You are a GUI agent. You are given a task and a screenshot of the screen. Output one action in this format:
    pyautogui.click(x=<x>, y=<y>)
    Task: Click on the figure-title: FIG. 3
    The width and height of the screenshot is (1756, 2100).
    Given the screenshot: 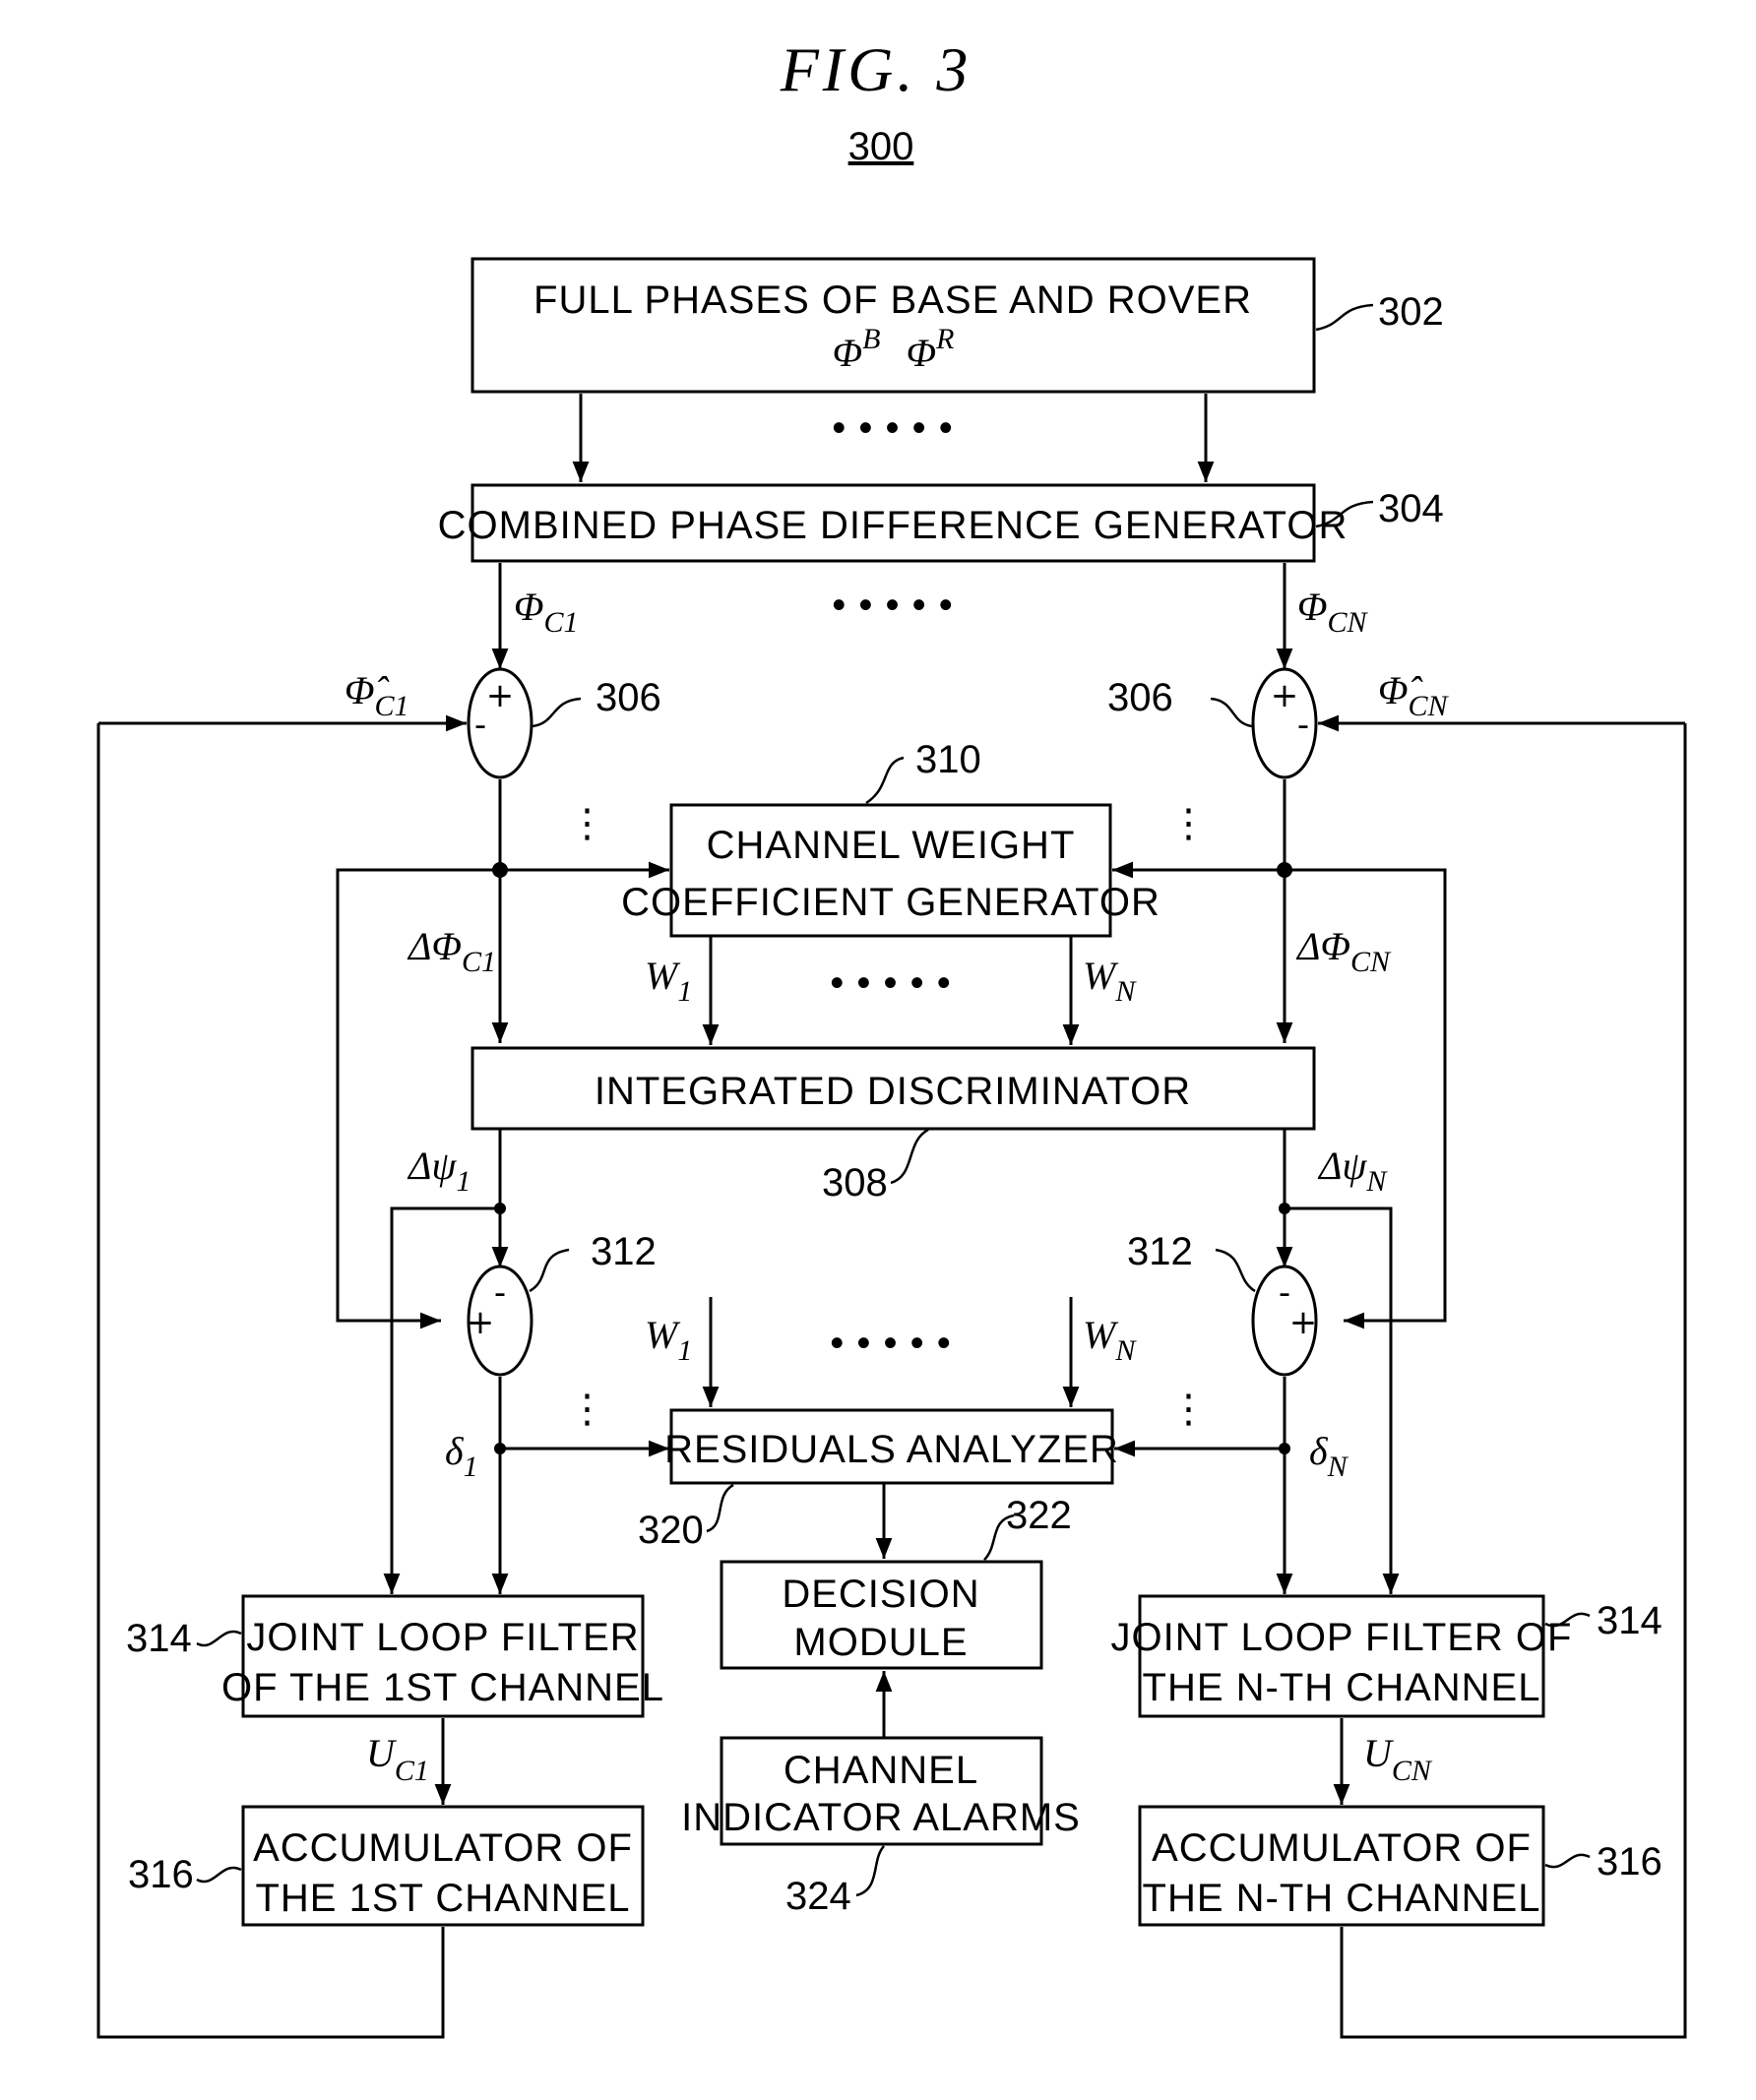 What is the action you would take?
    pyautogui.click(x=876, y=69)
    